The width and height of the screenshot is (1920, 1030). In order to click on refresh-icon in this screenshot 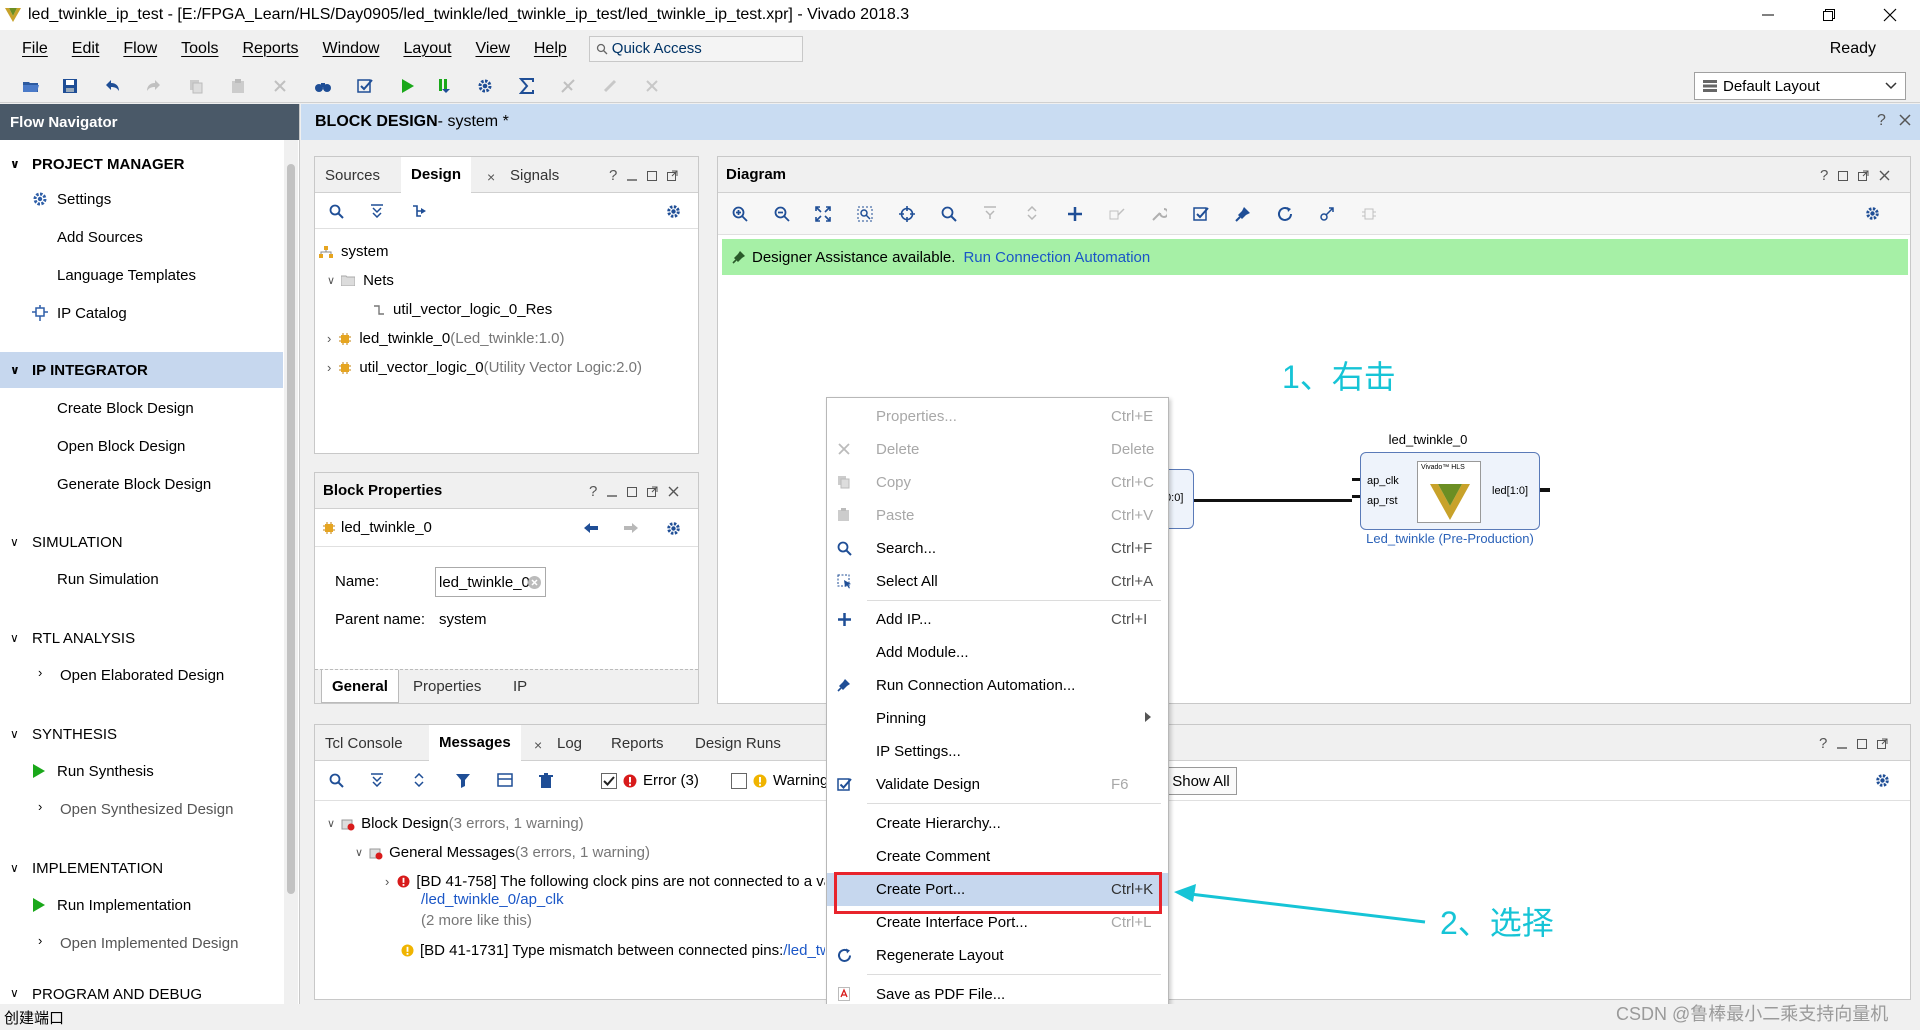, I will do `click(1285, 214)`.